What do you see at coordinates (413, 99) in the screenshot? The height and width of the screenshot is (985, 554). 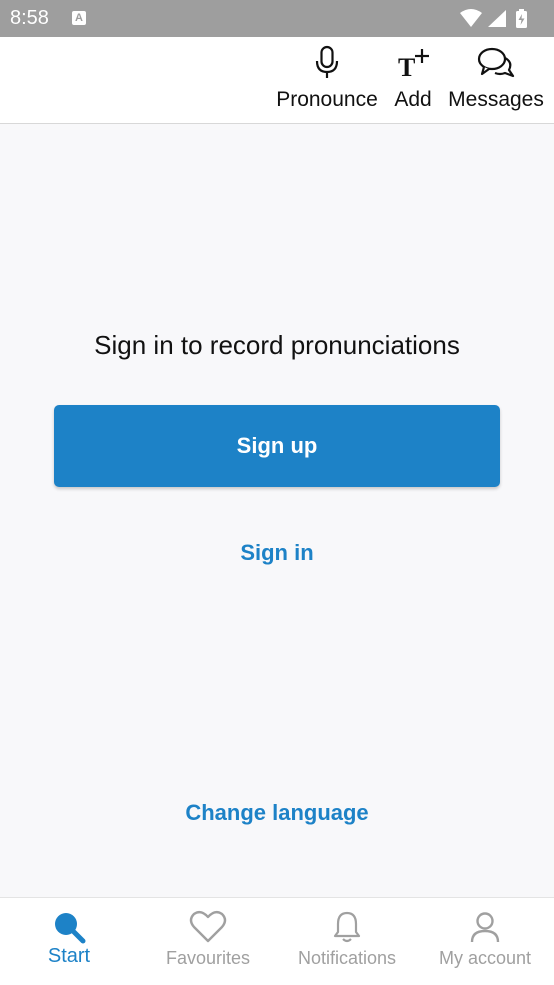 I see `add-label: Add` at bounding box center [413, 99].